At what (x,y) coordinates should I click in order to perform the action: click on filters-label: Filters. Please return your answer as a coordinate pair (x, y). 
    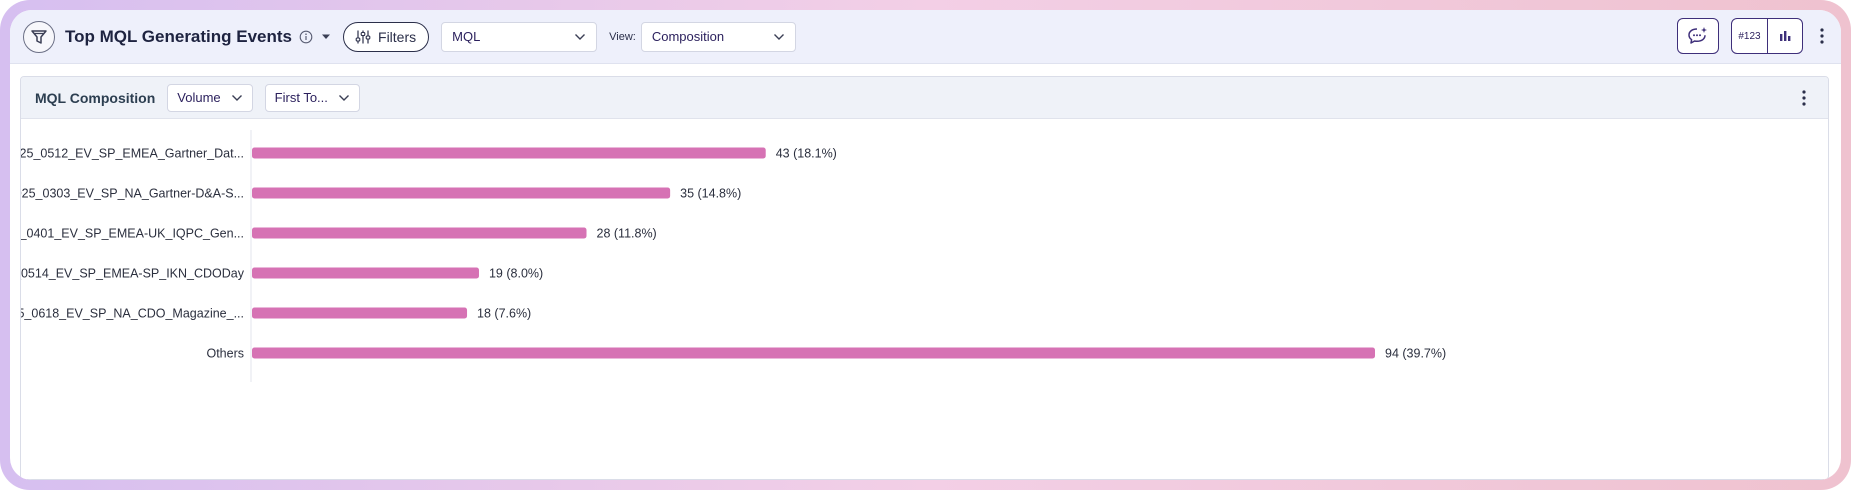
    Looking at the image, I should click on (397, 36).